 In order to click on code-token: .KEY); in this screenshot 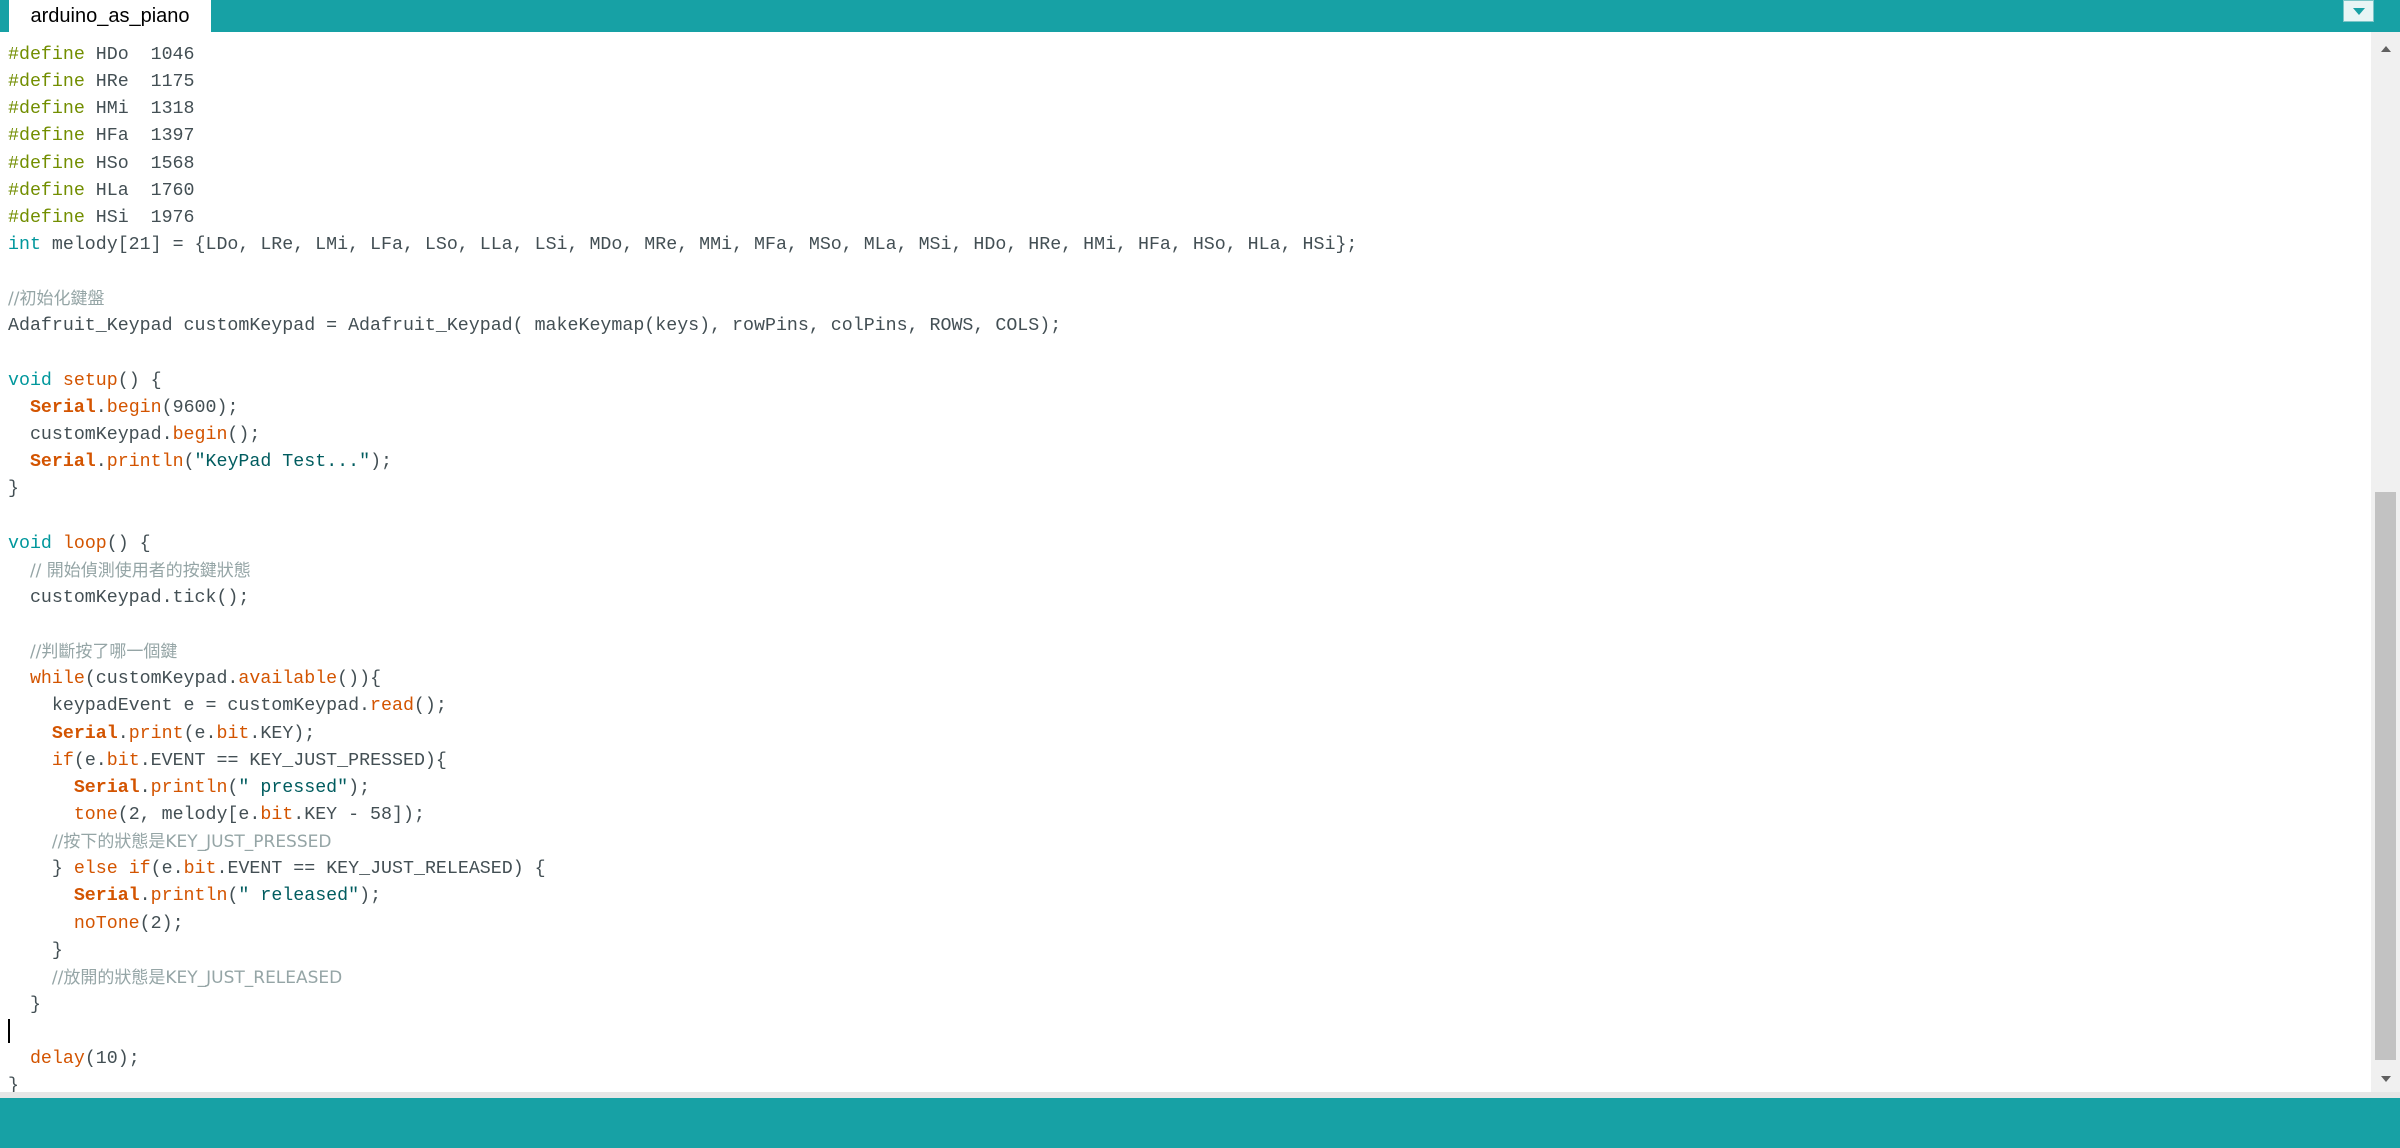, I will do `click(282, 733)`.